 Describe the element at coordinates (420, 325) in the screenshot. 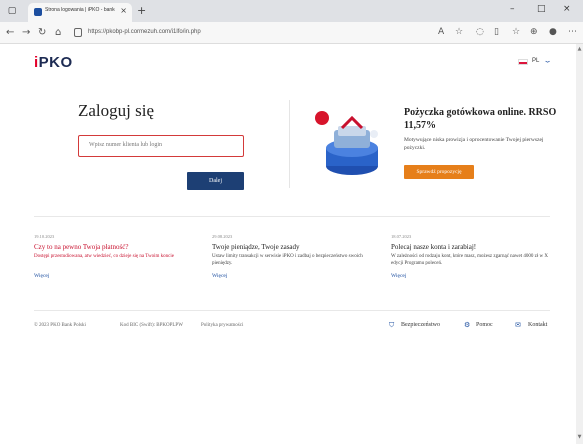

I see `security-link: Bezpieczeństwo` at that location.